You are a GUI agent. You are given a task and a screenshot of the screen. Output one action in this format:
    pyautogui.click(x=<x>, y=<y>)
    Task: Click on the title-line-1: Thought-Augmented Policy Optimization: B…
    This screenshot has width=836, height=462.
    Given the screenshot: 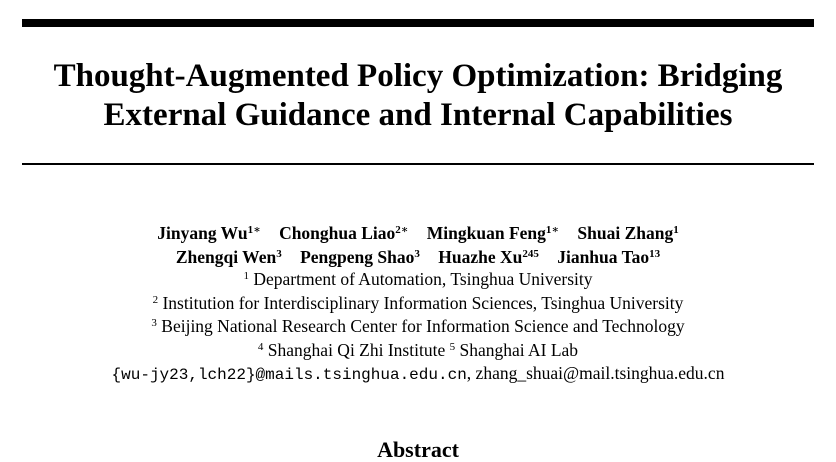 What is the action you would take?
    pyautogui.click(x=418, y=76)
    